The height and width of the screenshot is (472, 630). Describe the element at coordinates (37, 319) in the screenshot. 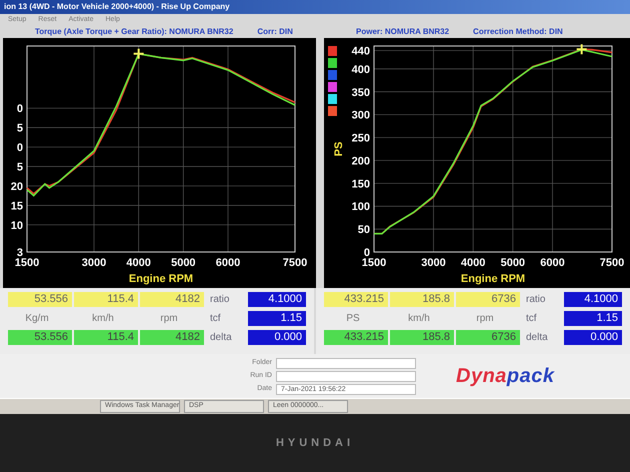

I see `unit-label: Kg/m` at that location.